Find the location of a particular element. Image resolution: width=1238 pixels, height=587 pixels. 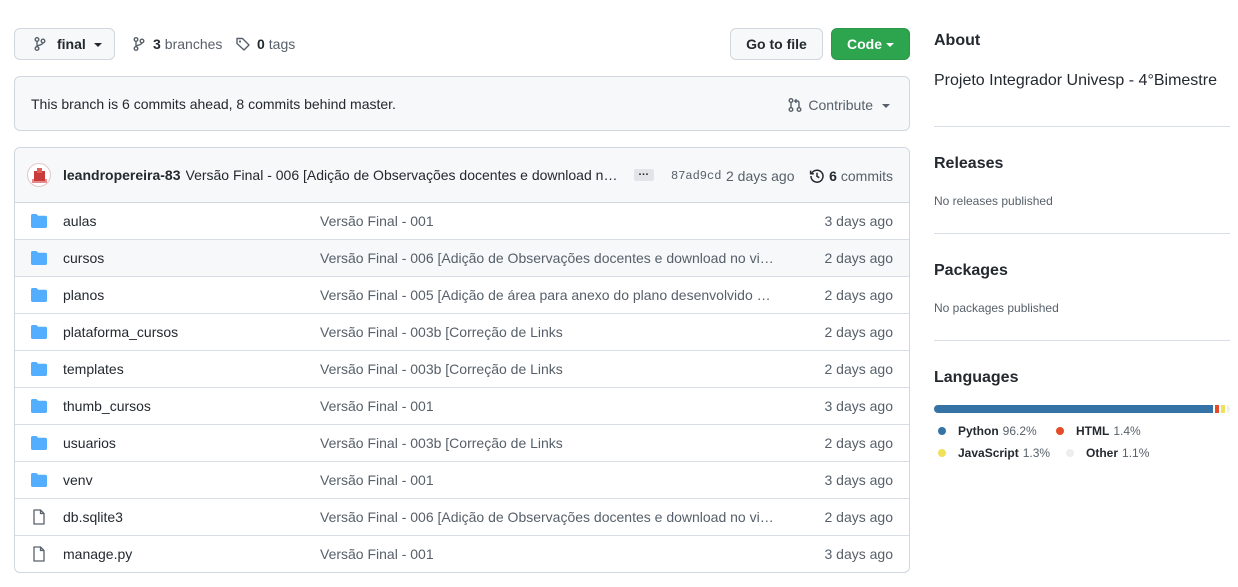

tags-link: 0 tags is located at coordinates (265, 44).